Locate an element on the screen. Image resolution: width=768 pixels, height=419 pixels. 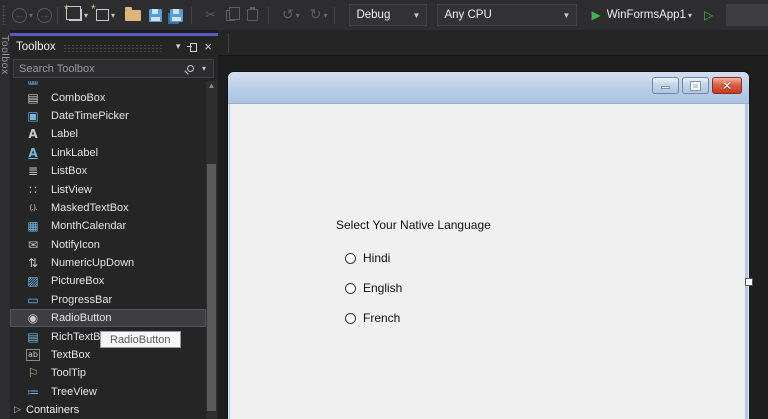
form-titlebar: ✕ is located at coordinates (488, 88).